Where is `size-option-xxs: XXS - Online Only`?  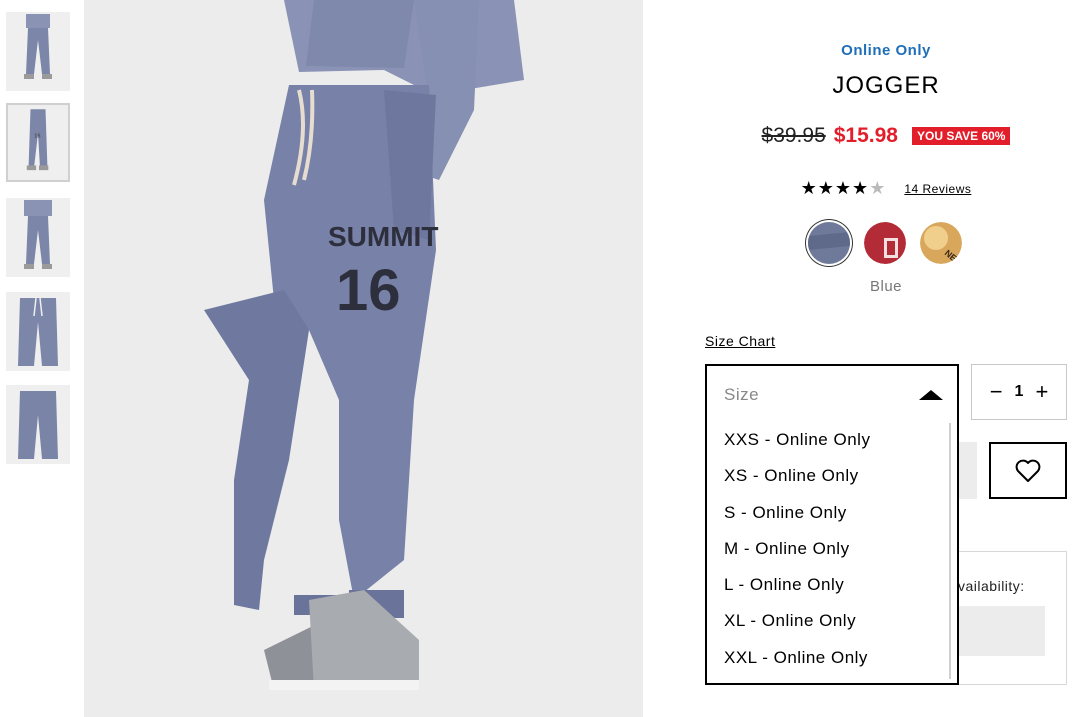
size-option-xxs: XXS - Online Only is located at coordinates (832, 447).